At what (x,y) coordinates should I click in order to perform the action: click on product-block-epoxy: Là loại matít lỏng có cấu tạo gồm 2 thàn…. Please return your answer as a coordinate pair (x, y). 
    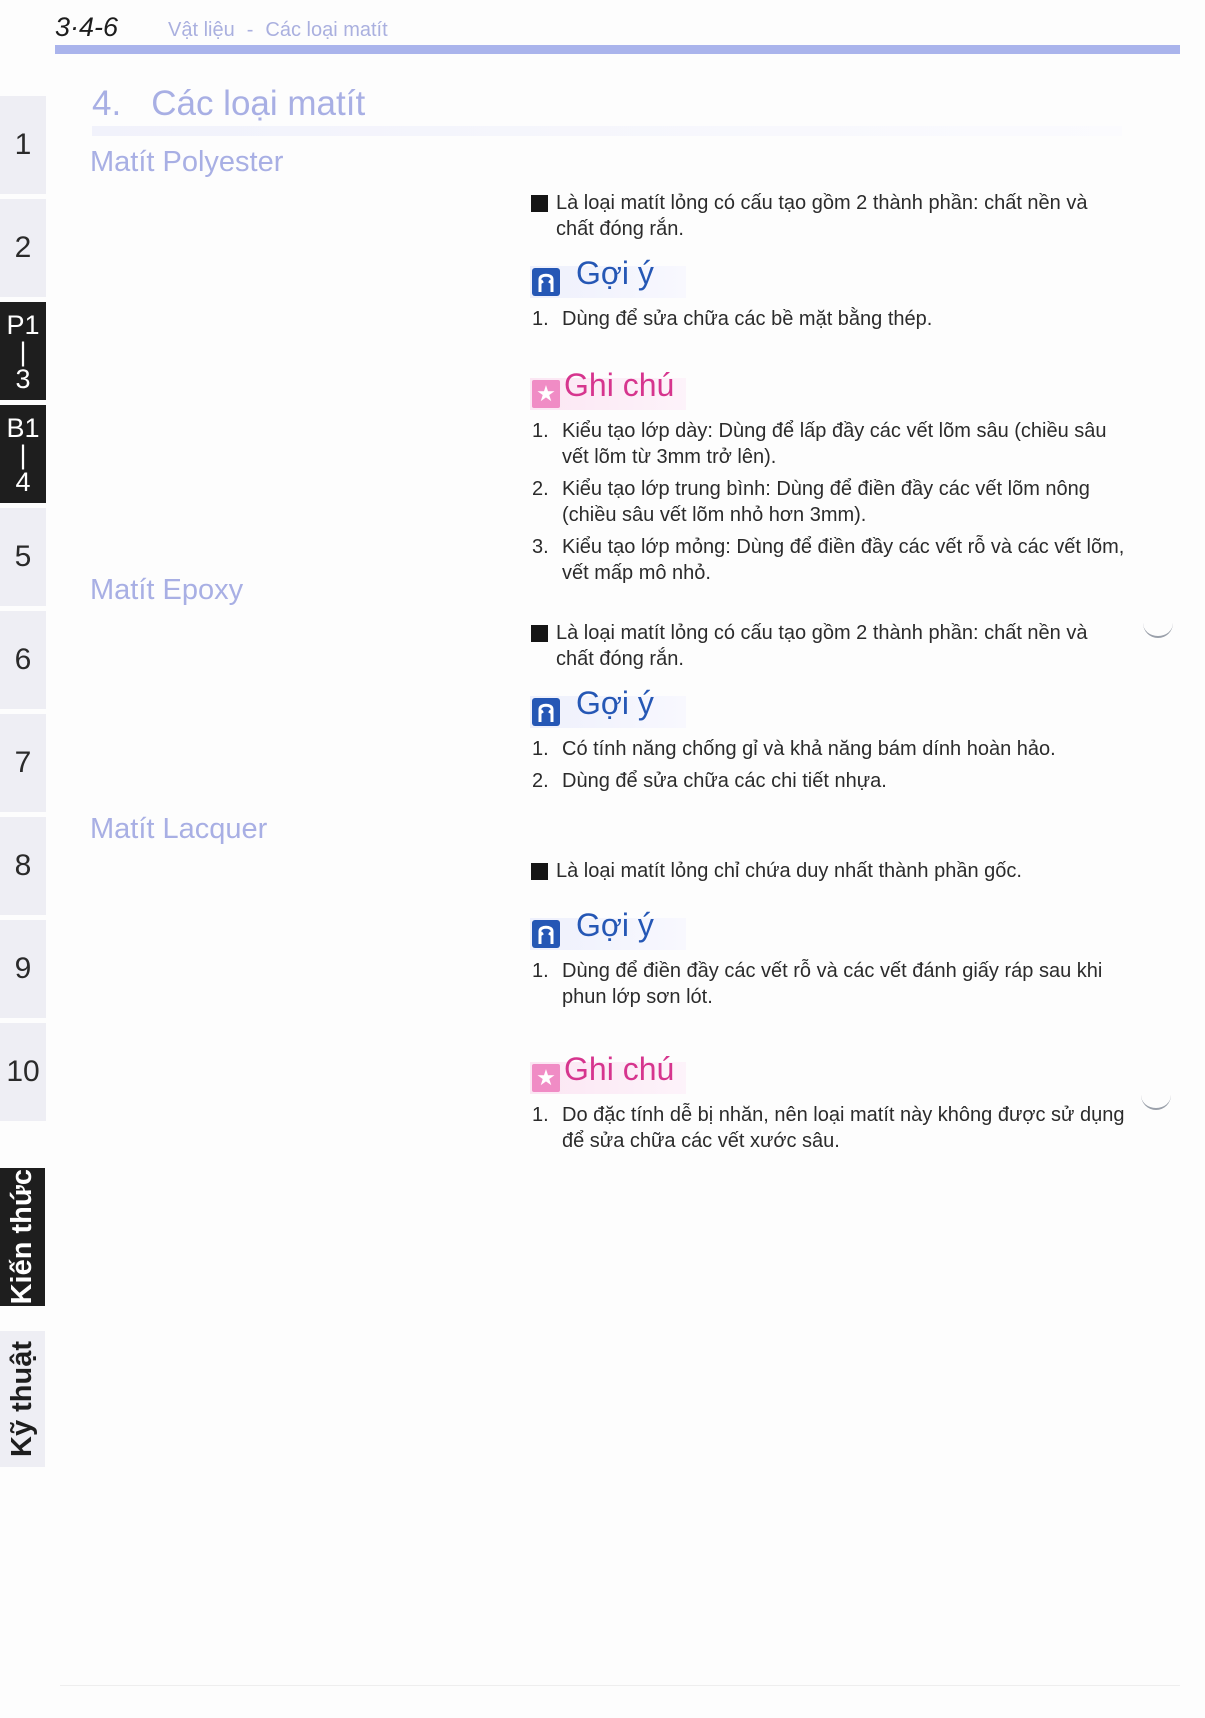
    Looking at the image, I should click on (830, 710).